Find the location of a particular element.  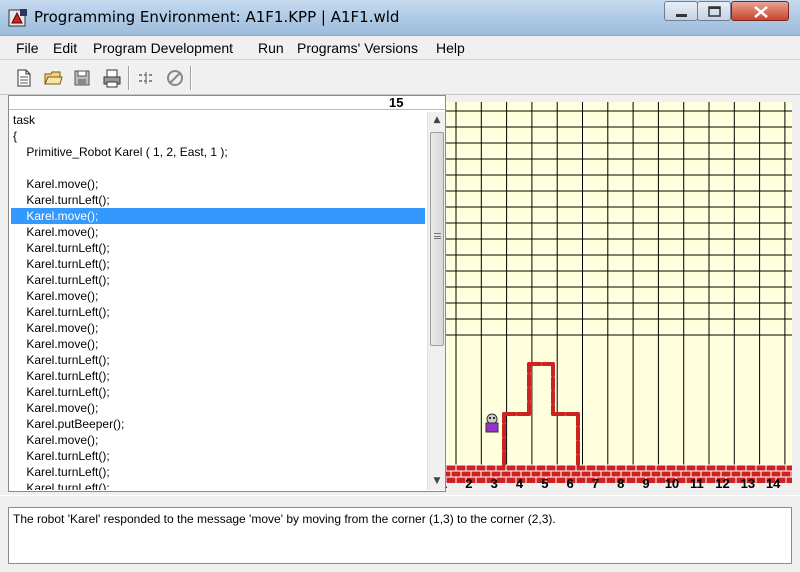

axis-label: 5 is located at coordinates (544, 483).